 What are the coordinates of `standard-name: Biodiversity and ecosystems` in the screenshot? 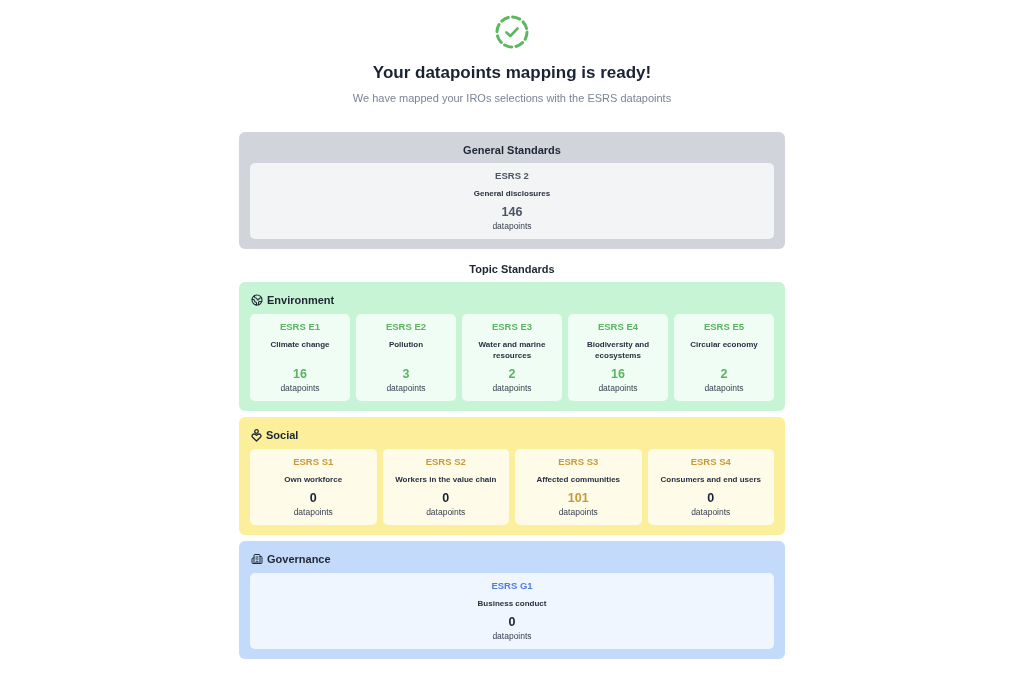 It's located at (618, 350).